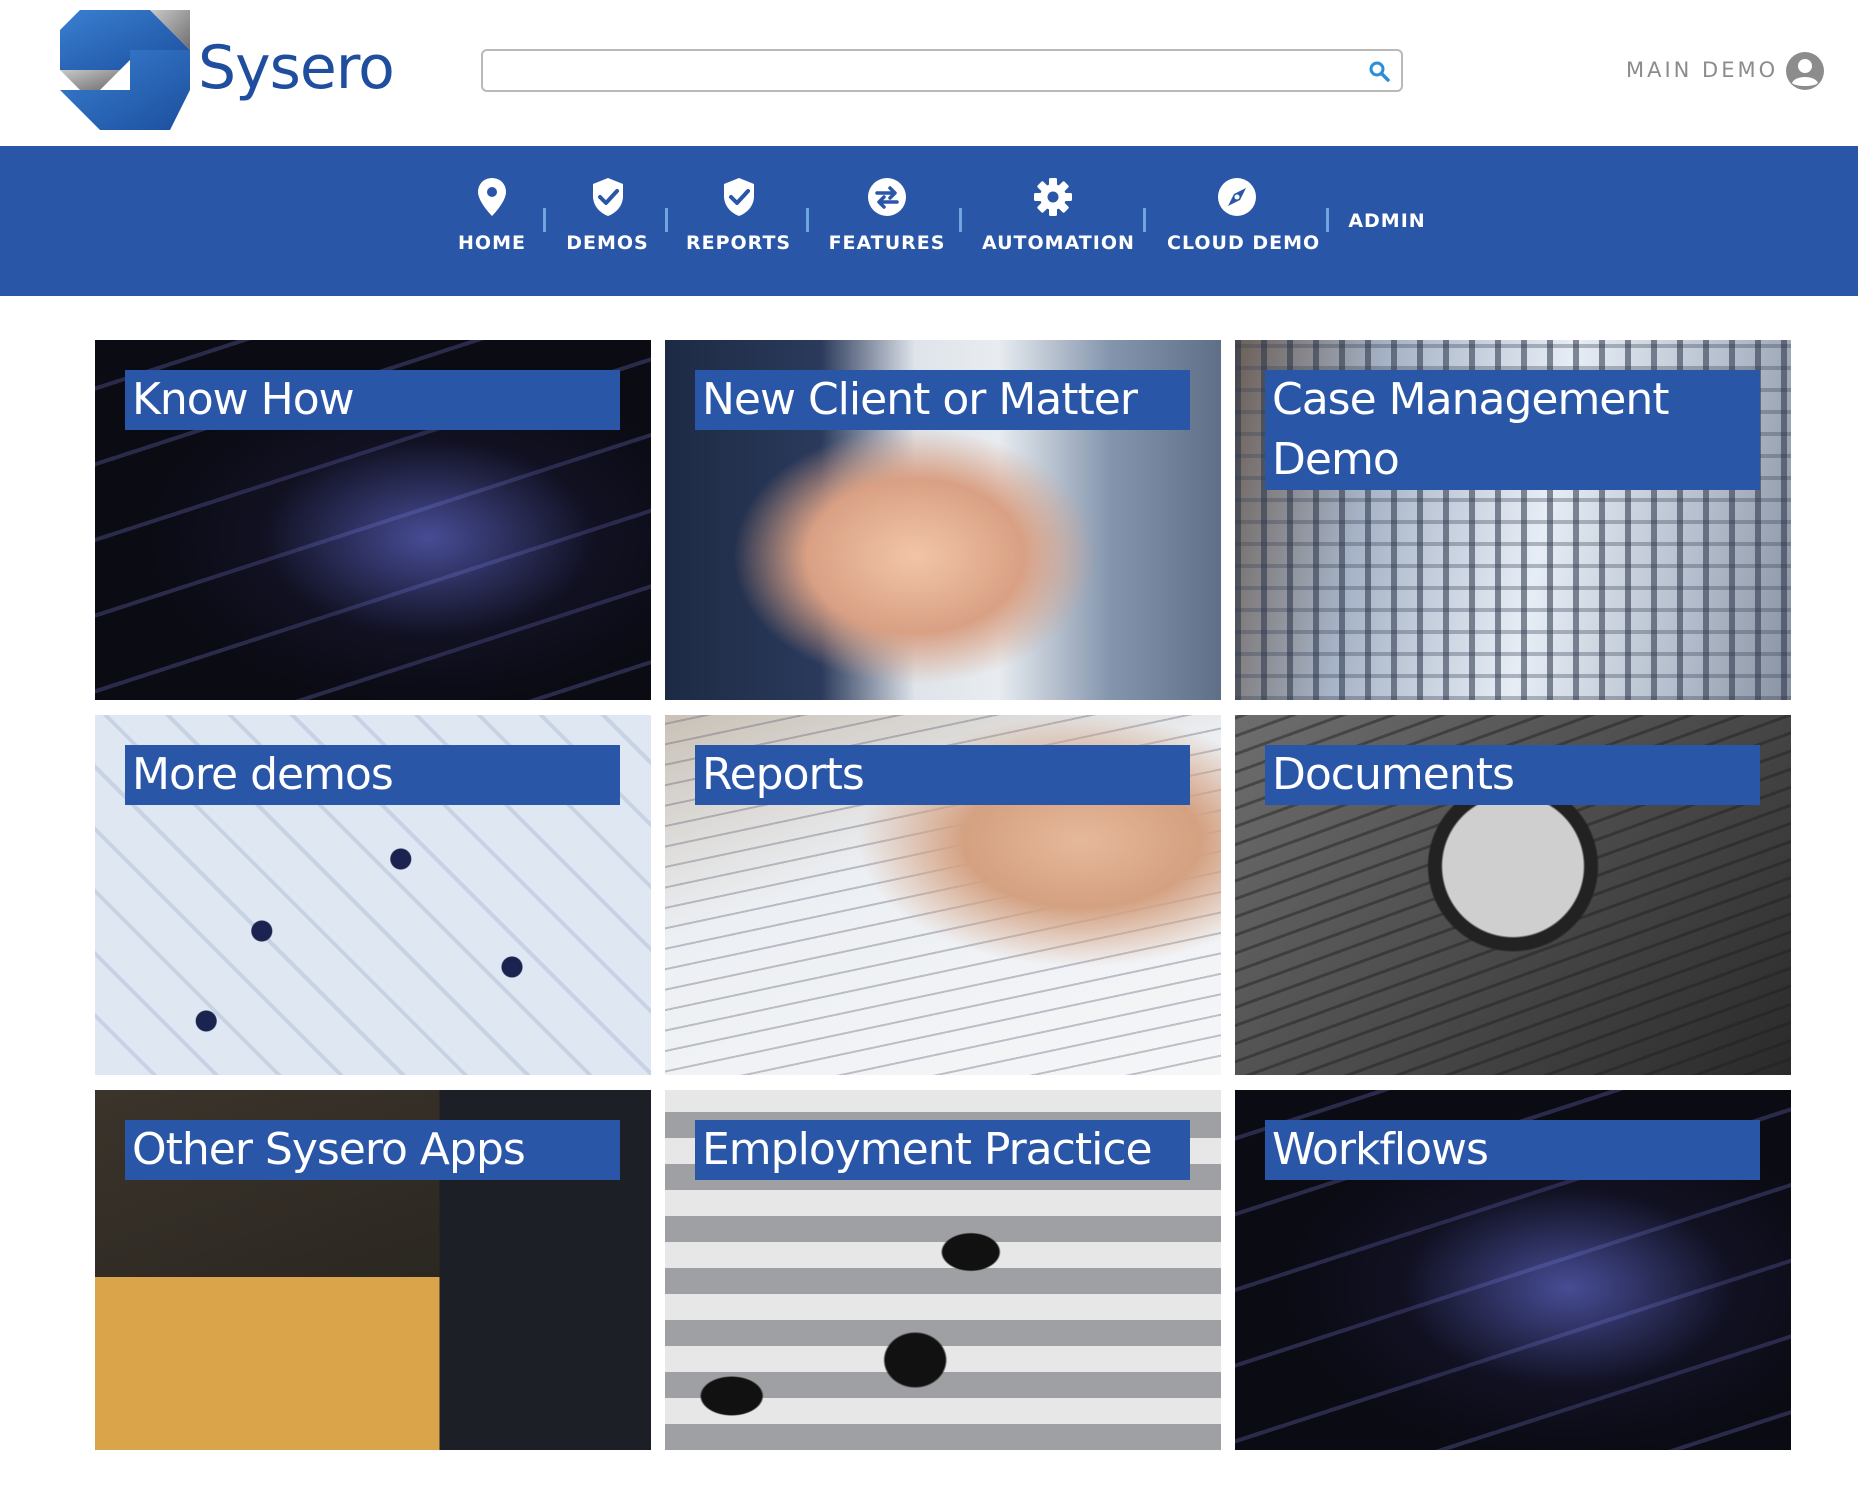  Describe the element at coordinates (1379, 71) in the screenshot. I see `search-icon` at that location.